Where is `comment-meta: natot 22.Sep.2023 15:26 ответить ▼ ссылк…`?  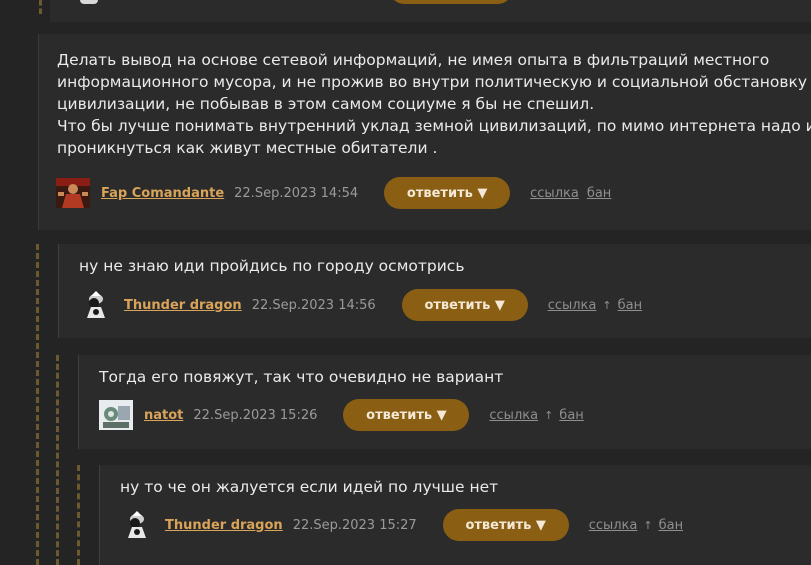
comment-meta: natot 22.Sep.2023 15:26 ответить ▼ ссылк… is located at coordinates (341, 415).